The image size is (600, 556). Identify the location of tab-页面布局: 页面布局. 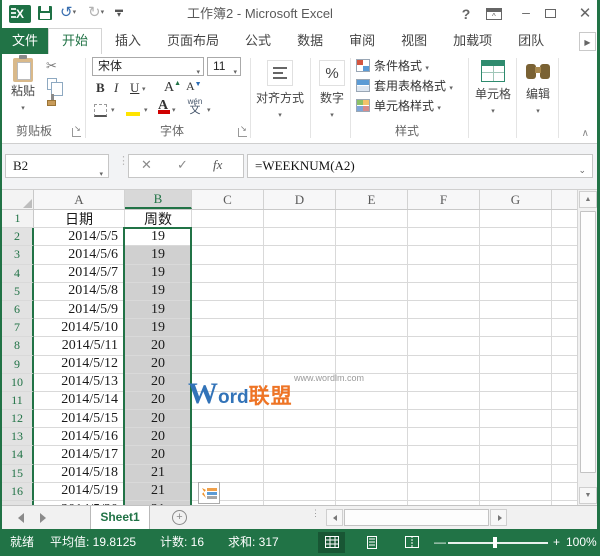
(193, 41).